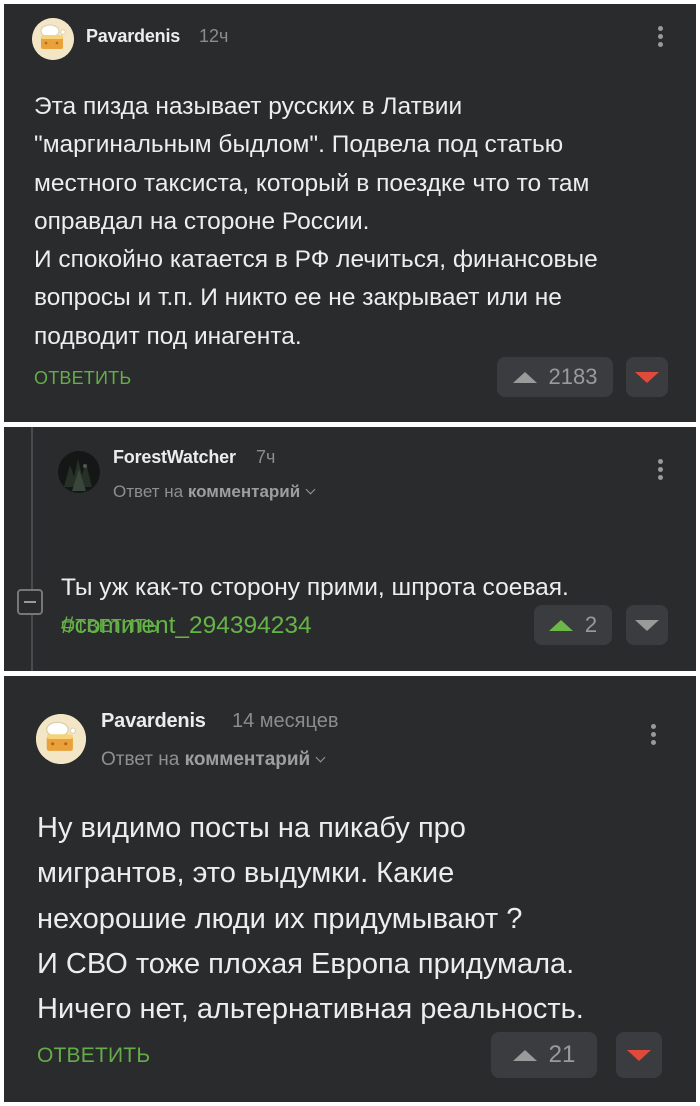  Describe the element at coordinates (544, 1055) in the screenshot. I see `upvote-button: 21` at that location.